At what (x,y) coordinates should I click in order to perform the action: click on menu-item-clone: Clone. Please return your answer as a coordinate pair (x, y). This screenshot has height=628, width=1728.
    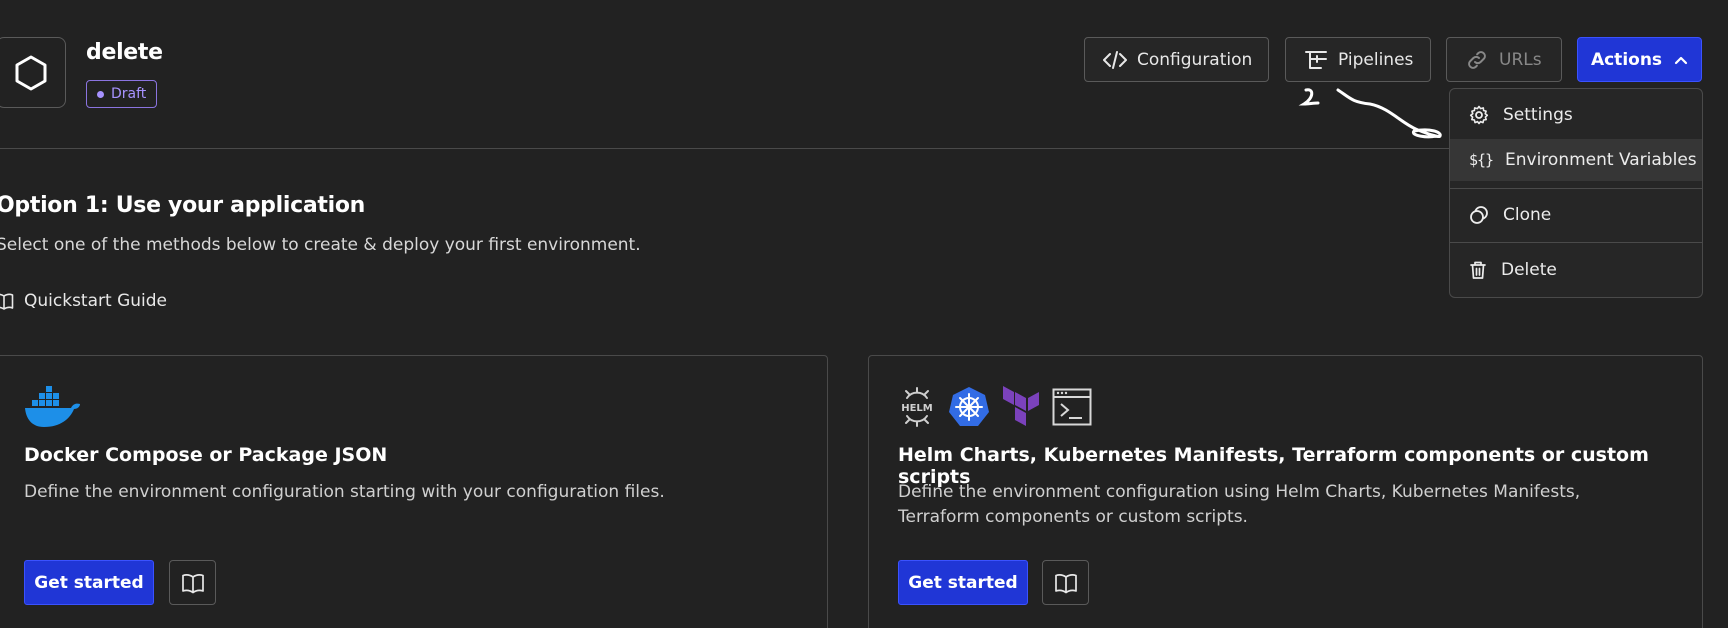
    Looking at the image, I should click on (1576, 215).